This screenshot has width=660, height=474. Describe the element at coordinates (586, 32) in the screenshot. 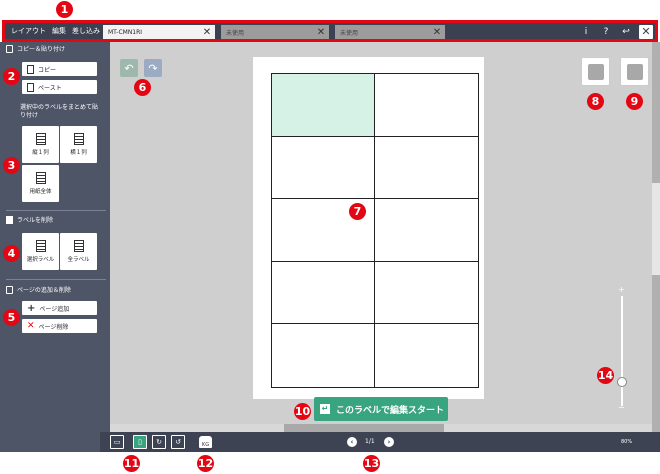

I see `info-icon: i` at that location.